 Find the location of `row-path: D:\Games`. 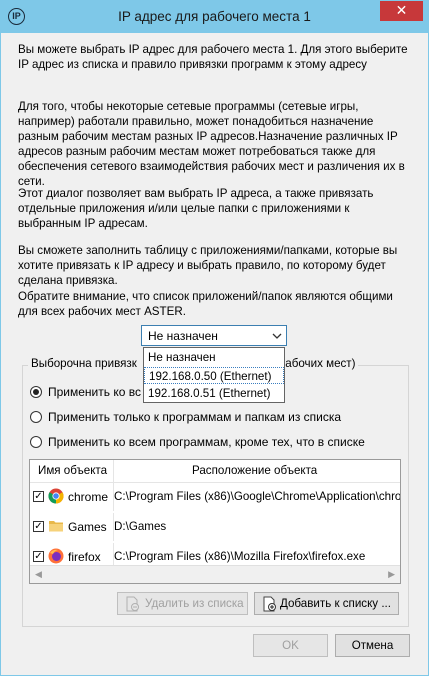

row-path: D:\Games is located at coordinates (140, 526).